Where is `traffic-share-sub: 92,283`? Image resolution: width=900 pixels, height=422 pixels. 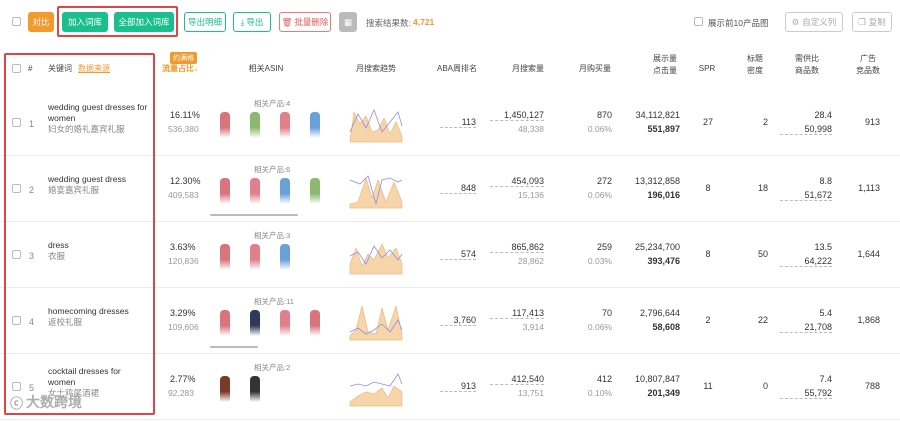 traffic-share-sub: 92,283 is located at coordinates (181, 393).